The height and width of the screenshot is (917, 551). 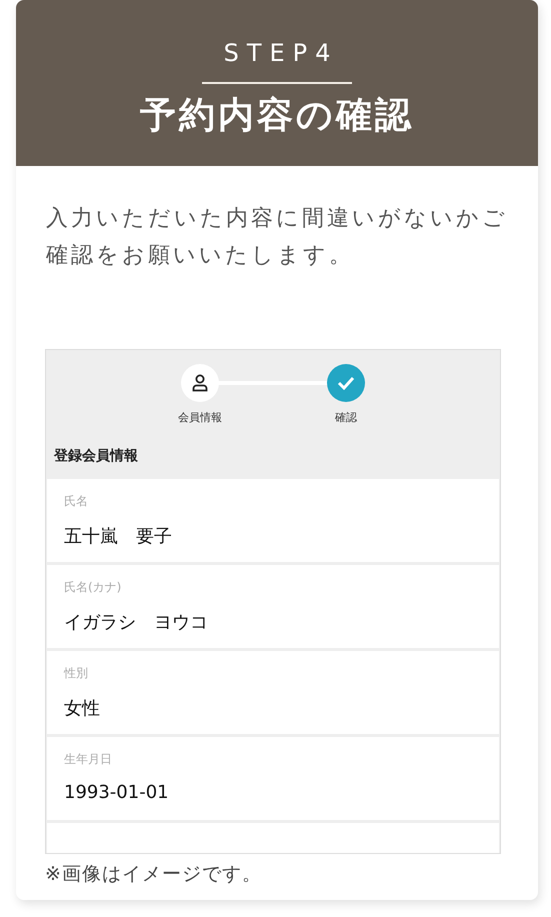 What do you see at coordinates (76, 501) in the screenshot?
I see `field-label: 氏名` at bounding box center [76, 501].